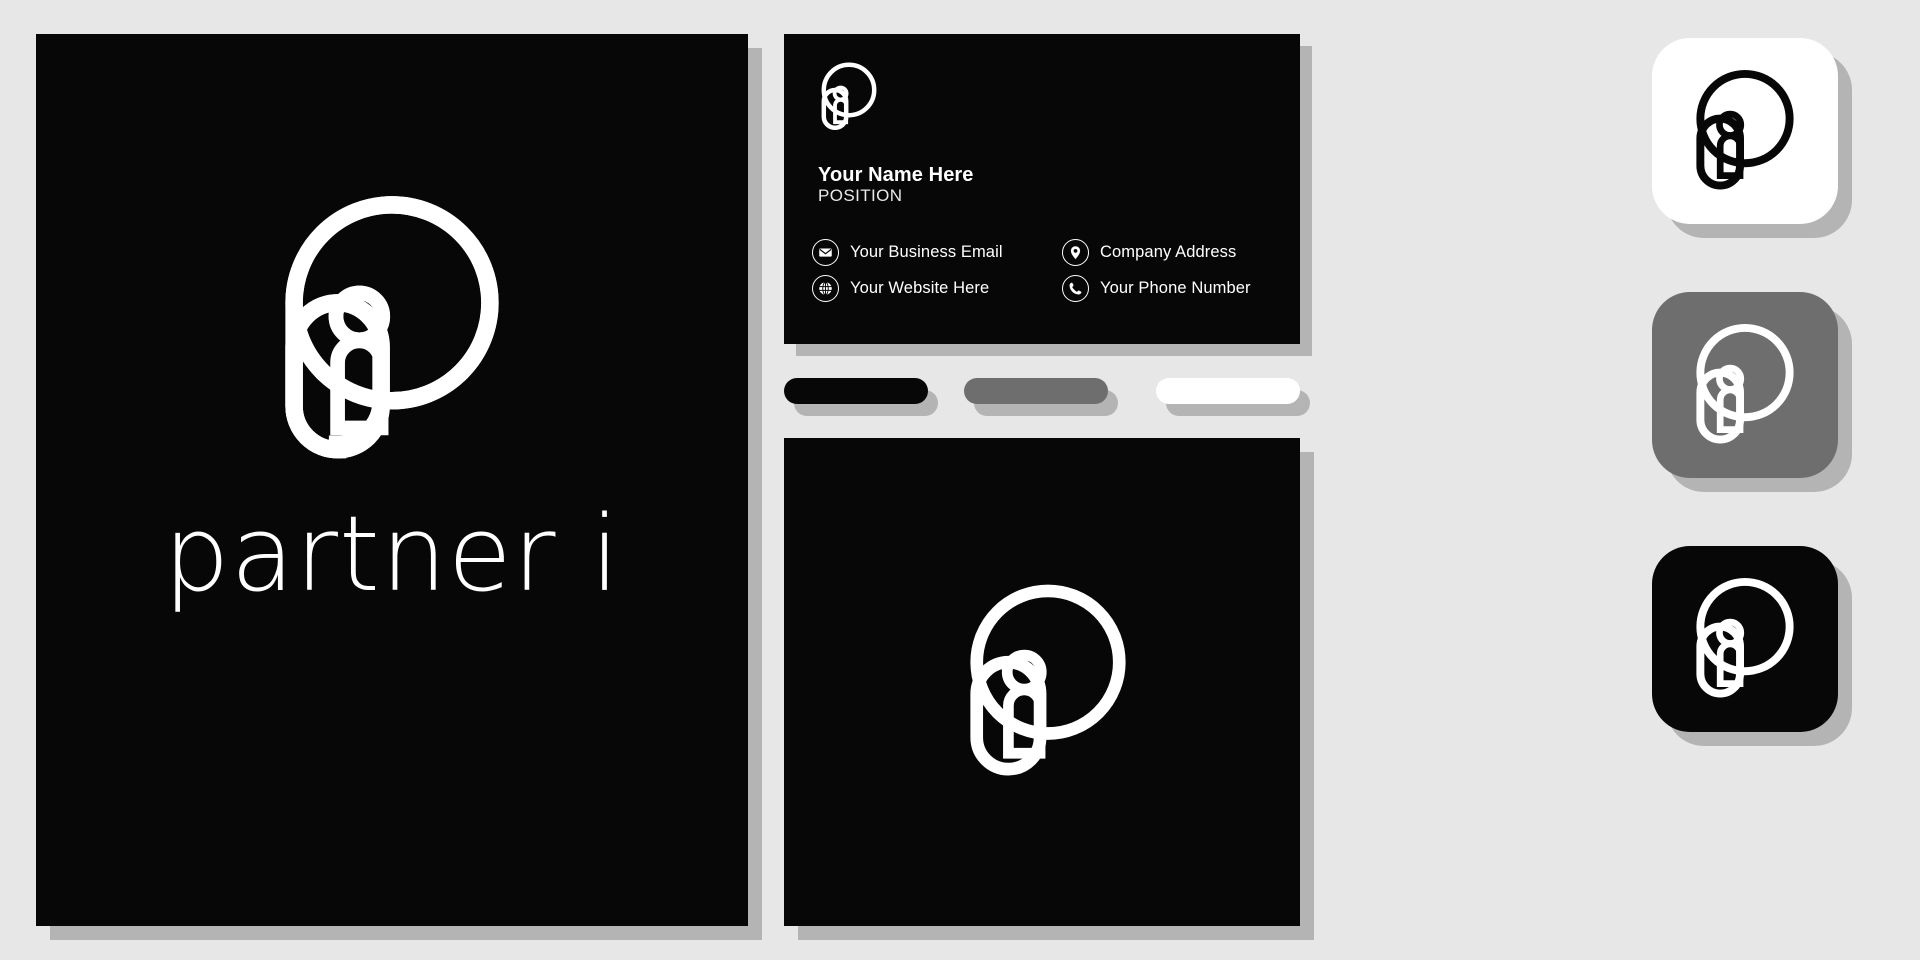  I want to click on contact-row-email: Your Business Email, so click(937, 252).